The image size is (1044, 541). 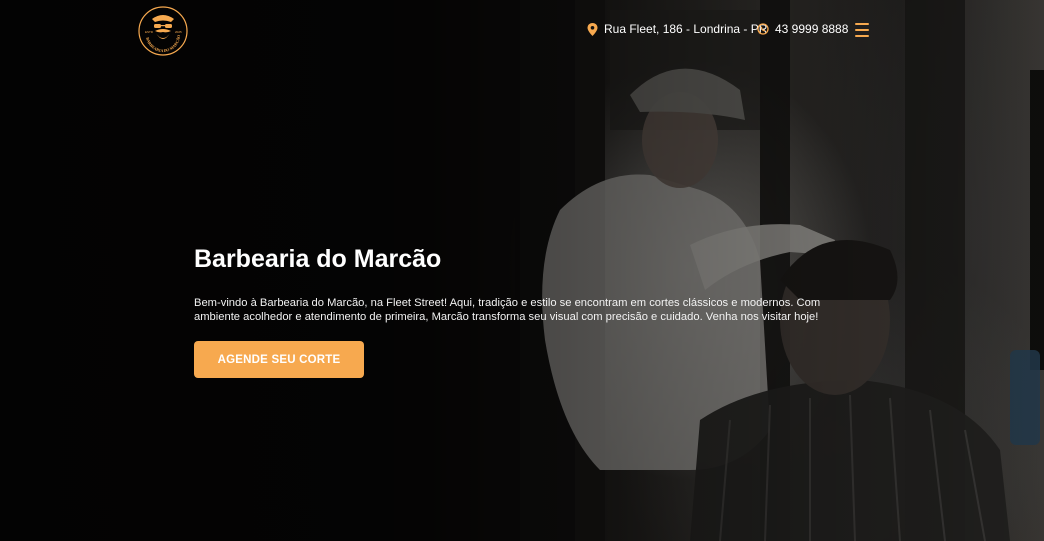 I want to click on hero-title: Barbearia do Marcão, so click(x=318, y=259).